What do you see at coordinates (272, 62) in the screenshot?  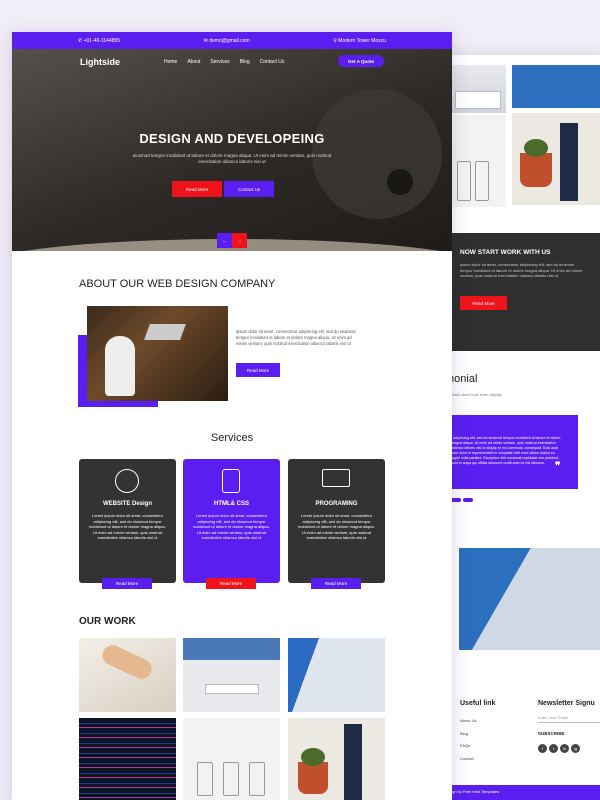 I see `nav-contact: Contact Us` at bounding box center [272, 62].